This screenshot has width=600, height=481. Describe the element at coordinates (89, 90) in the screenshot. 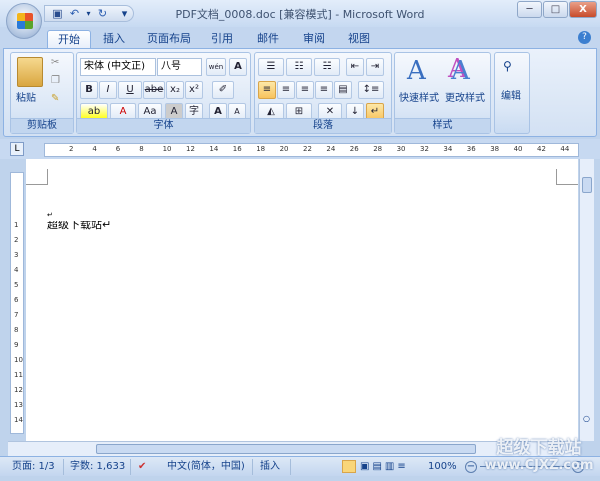

I see `bold-button: B` at that location.